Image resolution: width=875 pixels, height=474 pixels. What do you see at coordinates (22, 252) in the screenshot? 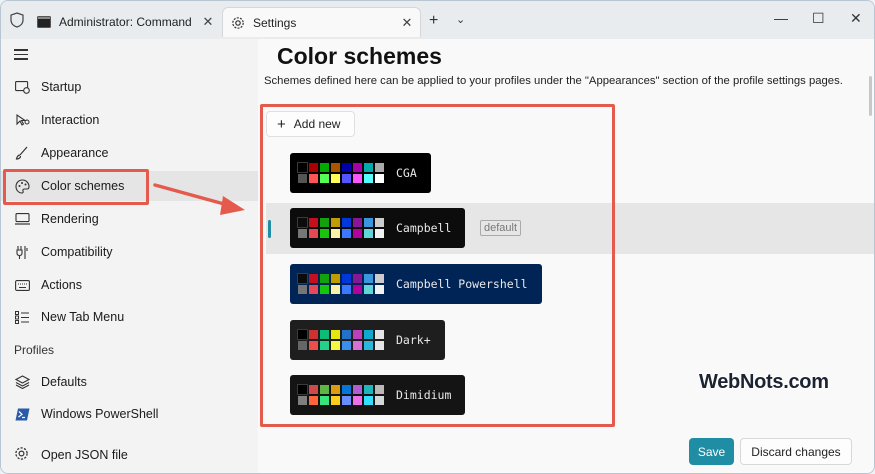
I see `compatibility-icon` at bounding box center [22, 252].